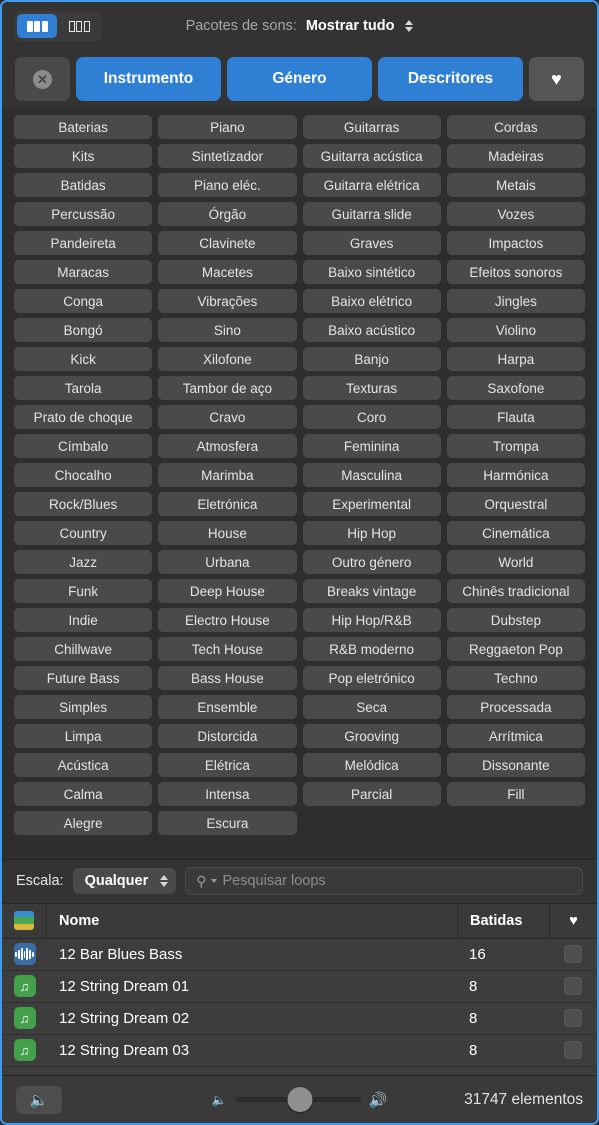 This screenshot has width=599, height=1125. What do you see at coordinates (515, 620) in the screenshot?
I see `tag-pill: Dubstep` at bounding box center [515, 620].